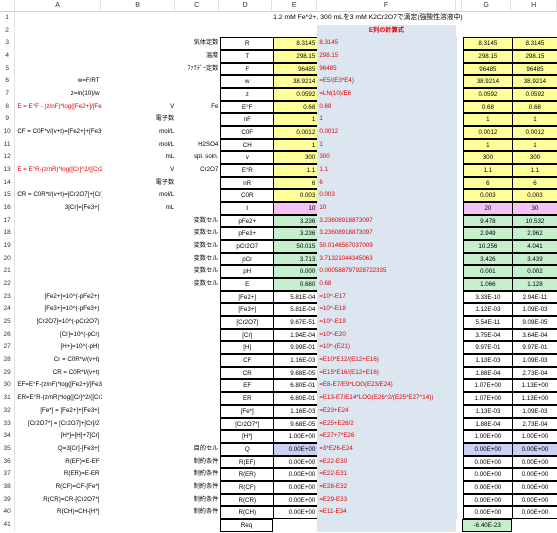  I want to click on cell-h: 0.0012, so click(534, 132).